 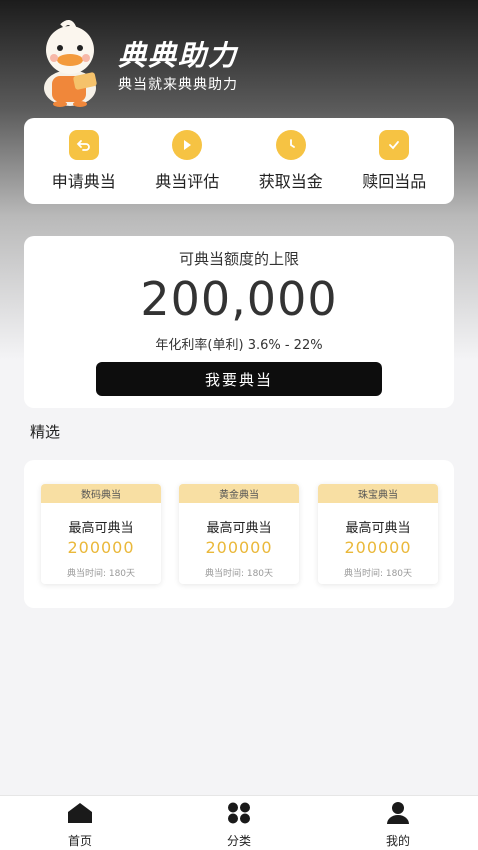 What do you see at coordinates (238, 841) in the screenshot?
I see `tab-label: 分类` at bounding box center [238, 841].